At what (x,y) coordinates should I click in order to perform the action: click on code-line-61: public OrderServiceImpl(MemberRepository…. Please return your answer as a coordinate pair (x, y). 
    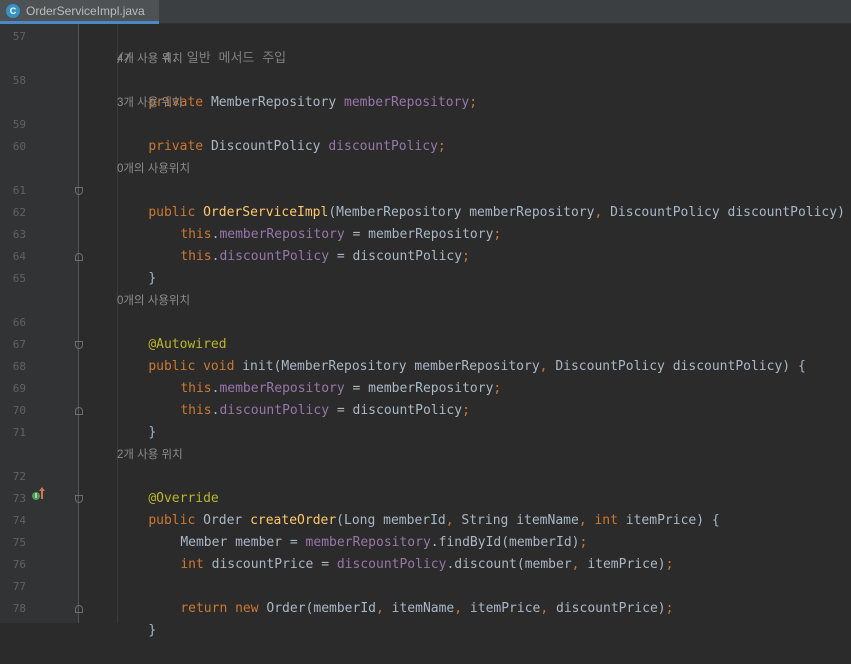
    Looking at the image, I should click on (484, 200).